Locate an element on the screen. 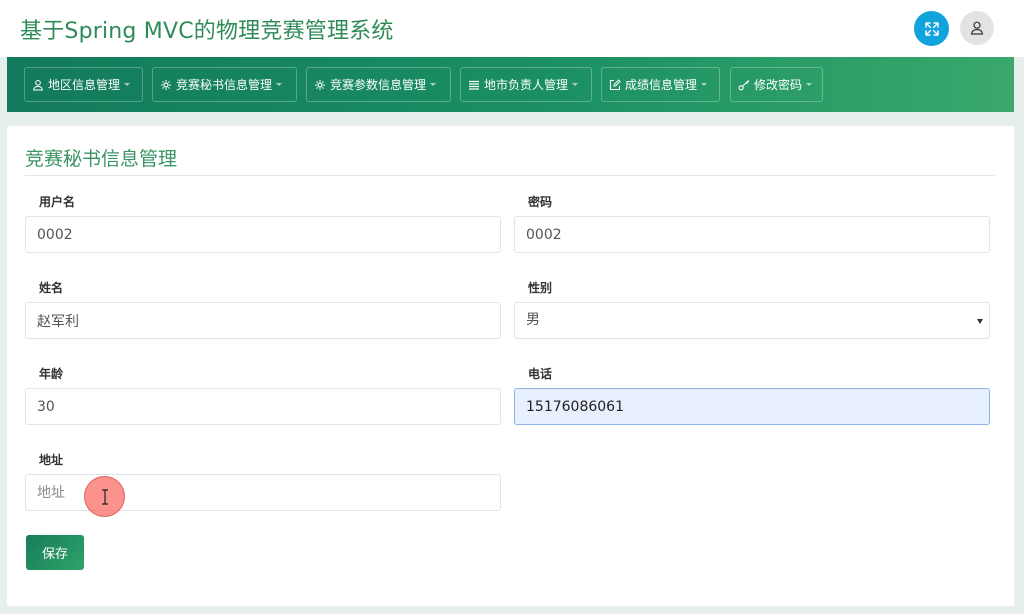 The height and width of the screenshot is (614, 1024). text-cursor-icon is located at coordinates (104, 496).